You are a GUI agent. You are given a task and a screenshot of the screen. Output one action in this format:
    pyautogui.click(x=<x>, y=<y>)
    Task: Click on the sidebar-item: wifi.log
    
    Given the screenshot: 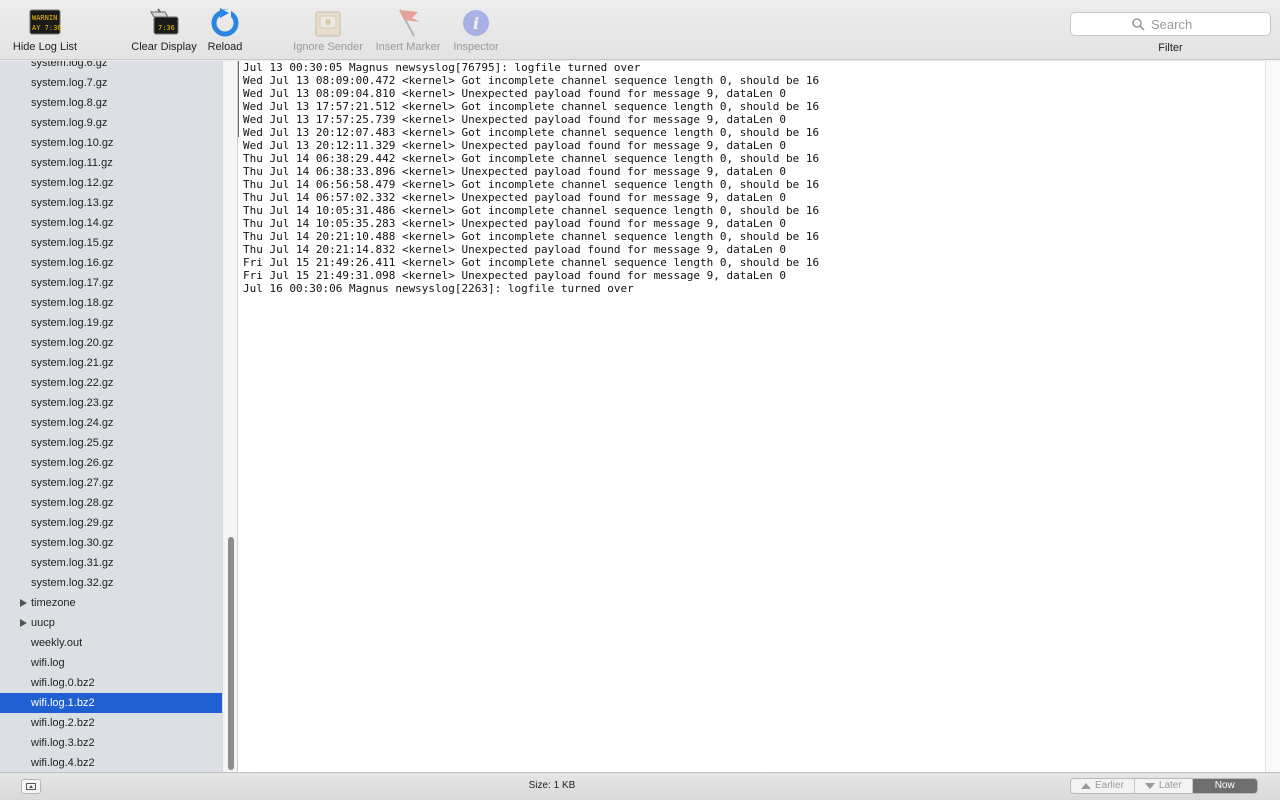 What is the action you would take?
    pyautogui.click(x=111, y=663)
    